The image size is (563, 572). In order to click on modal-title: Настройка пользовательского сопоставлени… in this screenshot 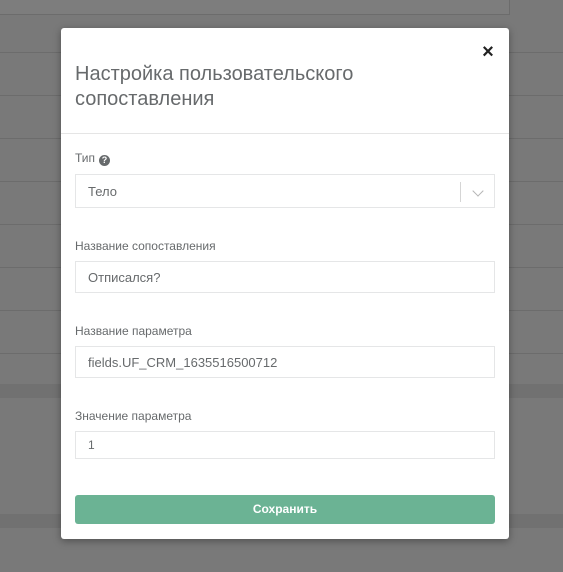, I will do `click(214, 86)`.